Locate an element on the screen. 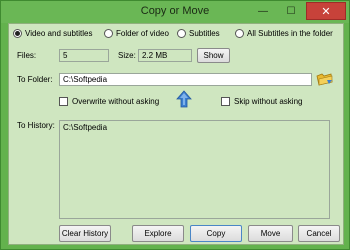  files-count-field: 5 is located at coordinates (84, 55).